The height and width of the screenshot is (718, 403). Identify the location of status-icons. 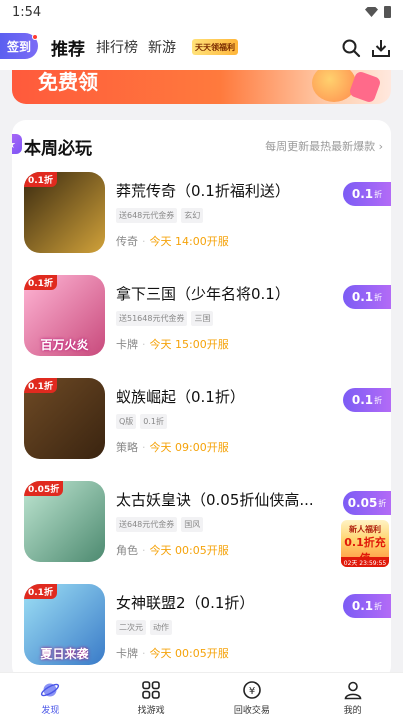
(378, 12).